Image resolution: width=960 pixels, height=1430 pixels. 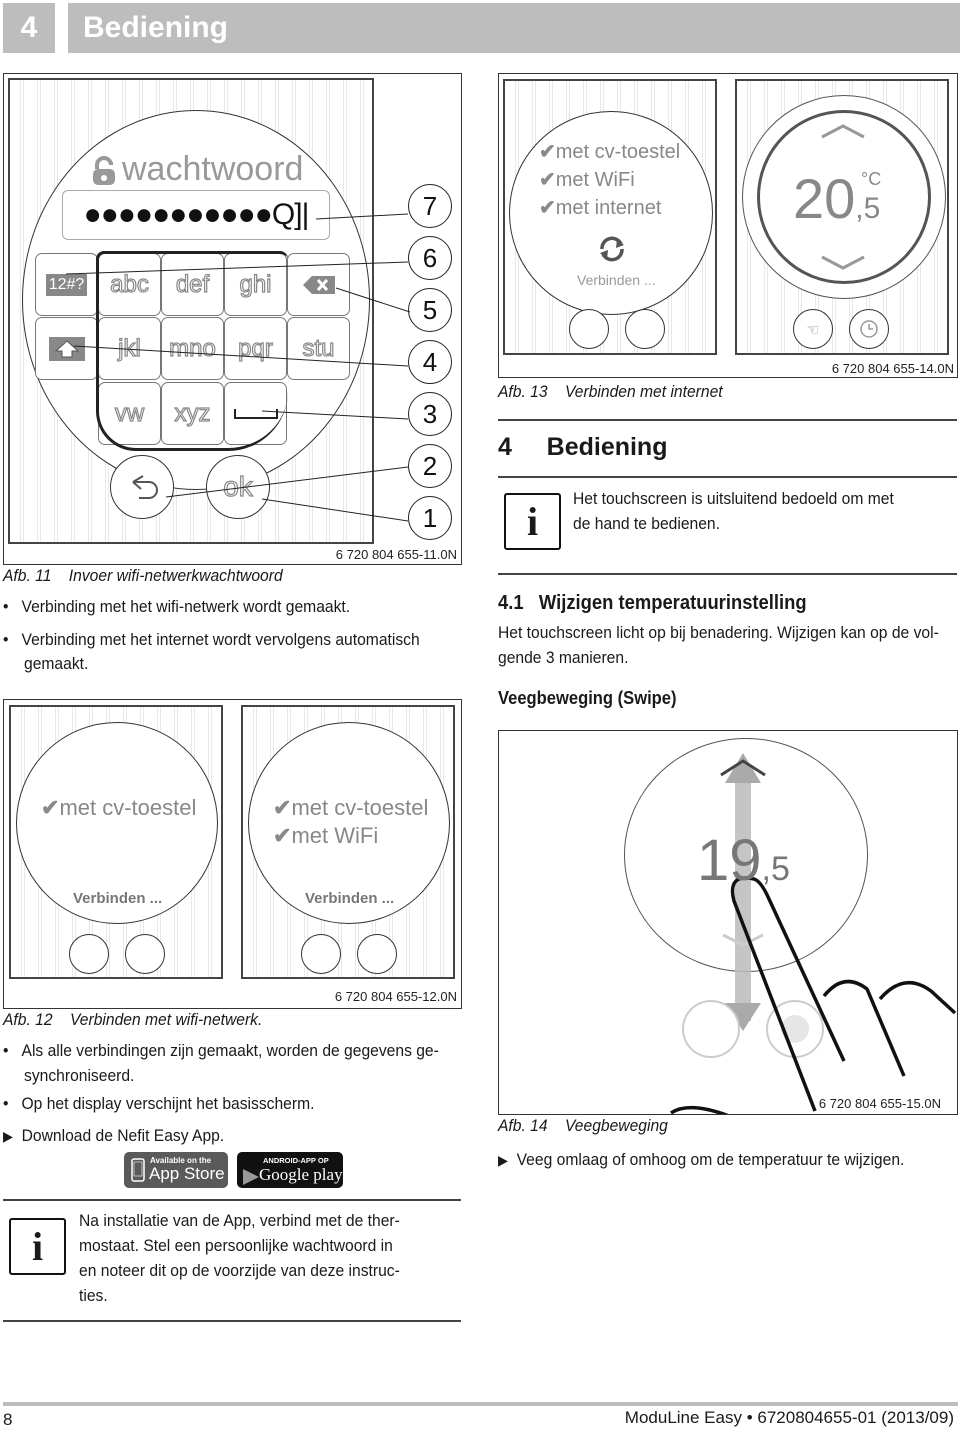 What do you see at coordinates (29, 28) in the screenshot?
I see `chapter-number: 4` at bounding box center [29, 28].